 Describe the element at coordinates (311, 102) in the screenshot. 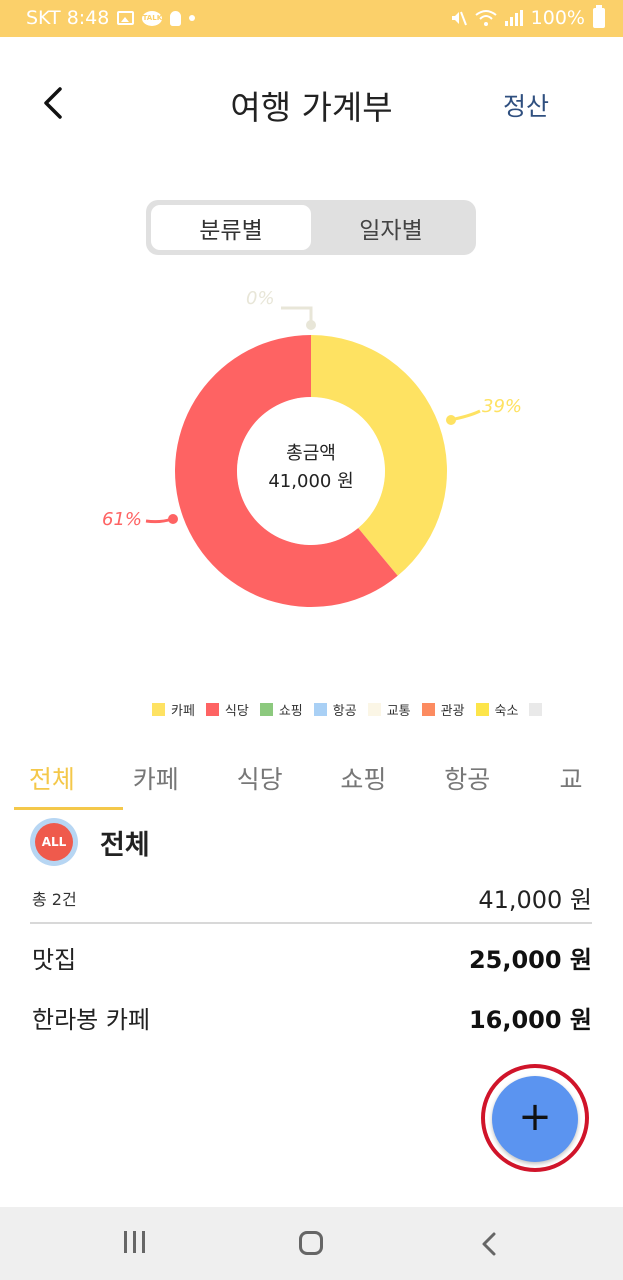

I see `app-header: 여행 가계부 정산` at that location.